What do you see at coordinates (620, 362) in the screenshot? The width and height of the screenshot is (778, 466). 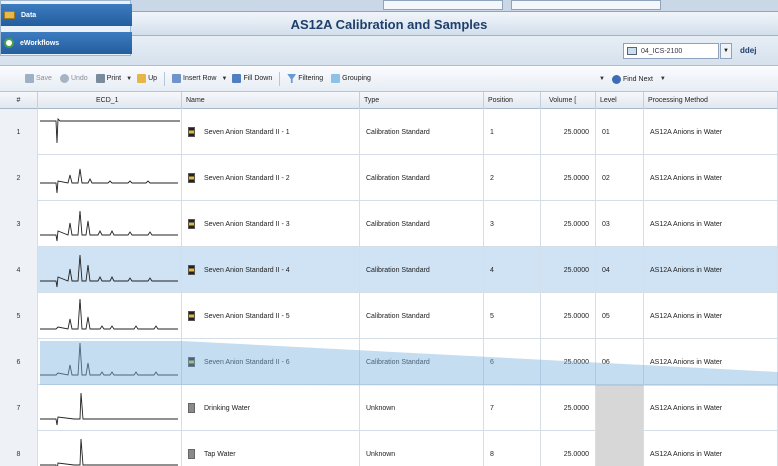 I see `cell-level: 06` at bounding box center [620, 362].